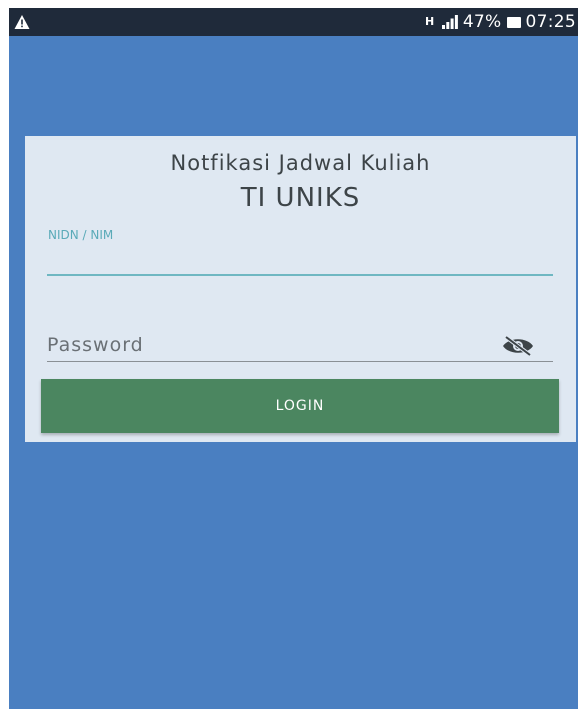  Describe the element at coordinates (300, 406) in the screenshot. I see `login-button: LOGIN` at that location.